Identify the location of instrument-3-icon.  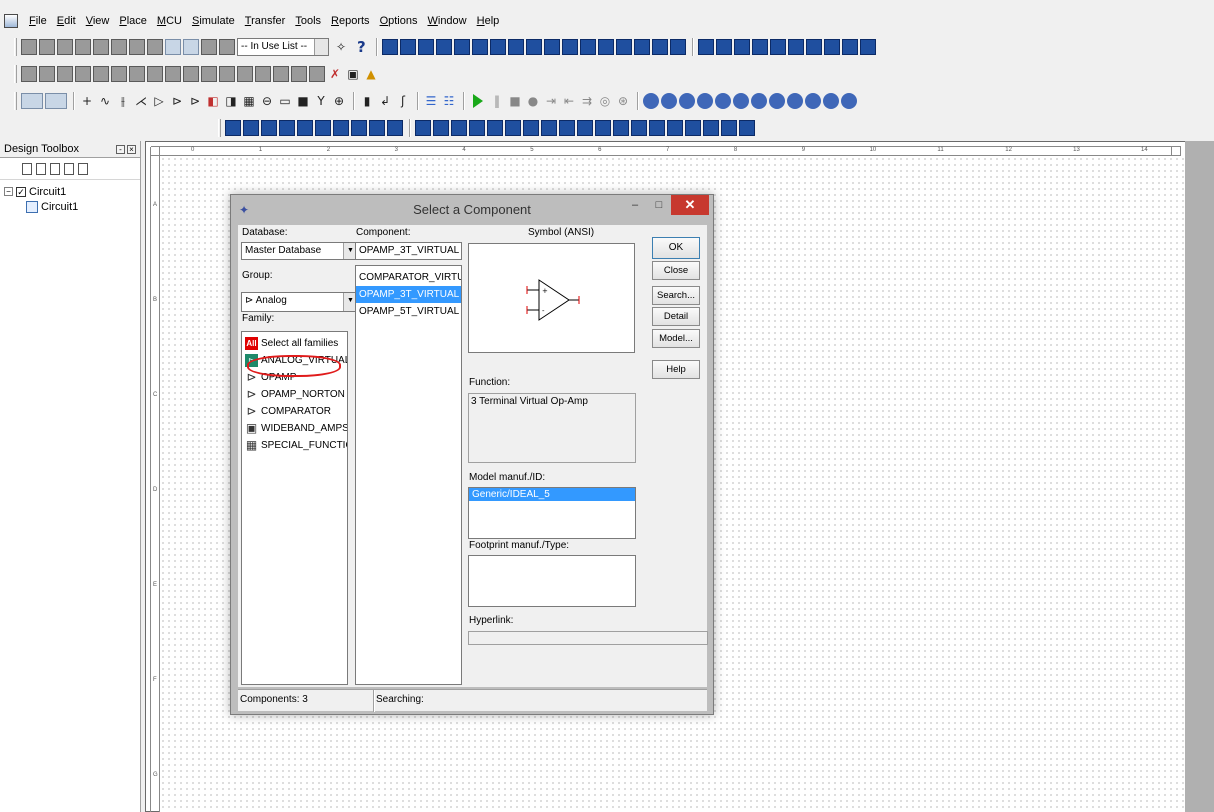
(687, 101).